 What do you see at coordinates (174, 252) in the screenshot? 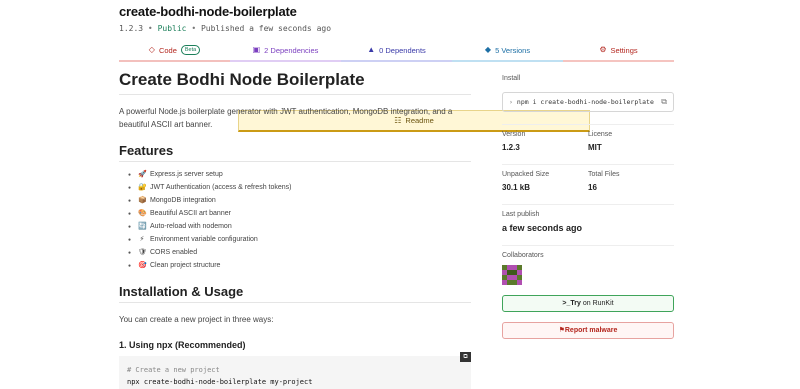
I see `feature-text: CORS enabled` at bounding box center [174, 252].